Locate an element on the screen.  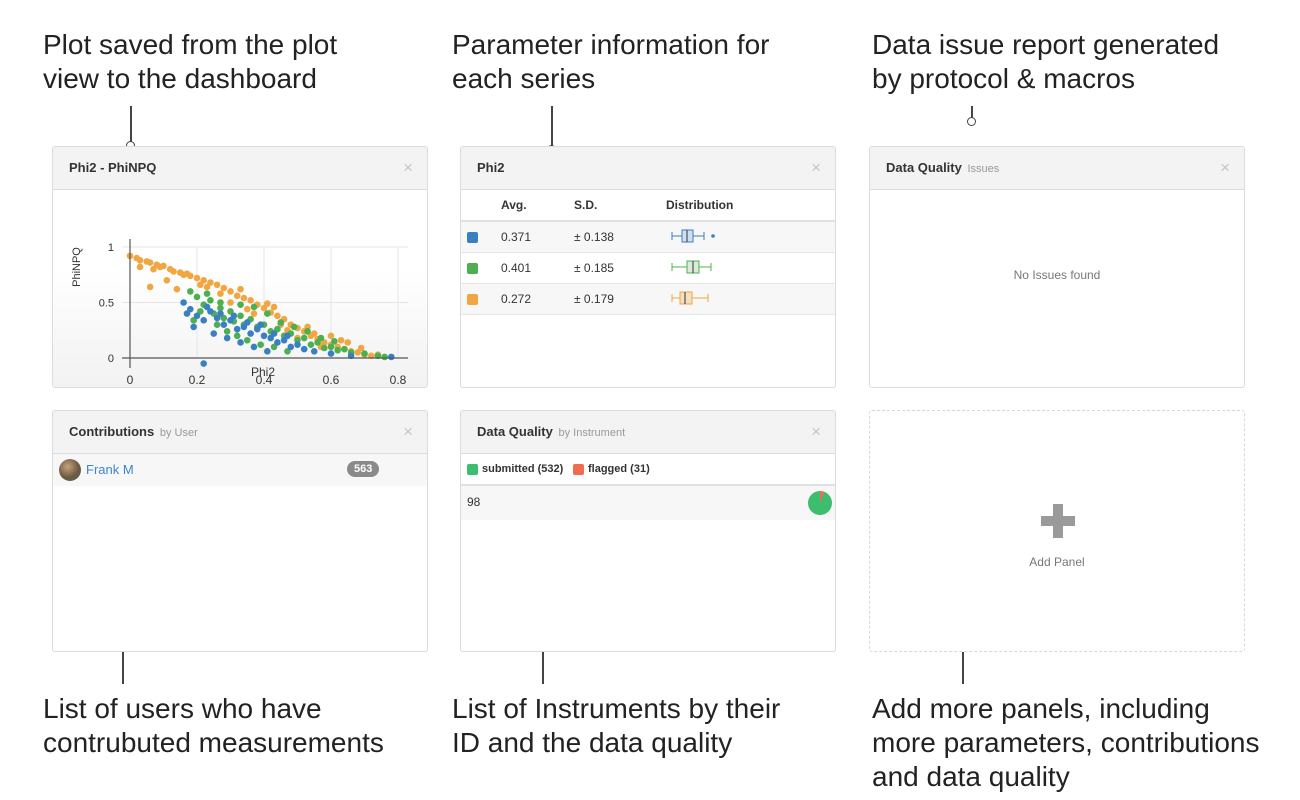
callout-dot is located at coordinates (971, 121).